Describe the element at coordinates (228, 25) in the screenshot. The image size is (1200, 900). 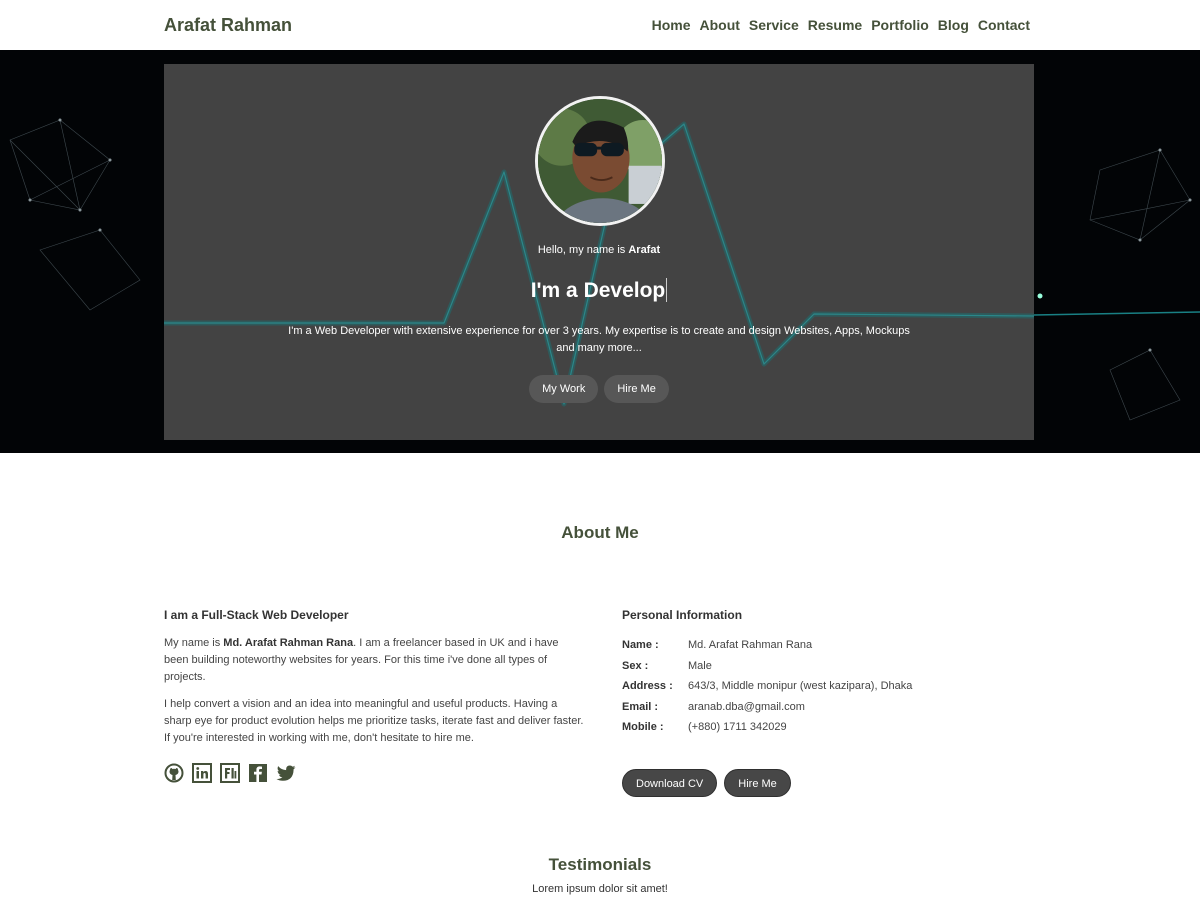
I see `brand-logo-text: Arafat Rahman` at that location.